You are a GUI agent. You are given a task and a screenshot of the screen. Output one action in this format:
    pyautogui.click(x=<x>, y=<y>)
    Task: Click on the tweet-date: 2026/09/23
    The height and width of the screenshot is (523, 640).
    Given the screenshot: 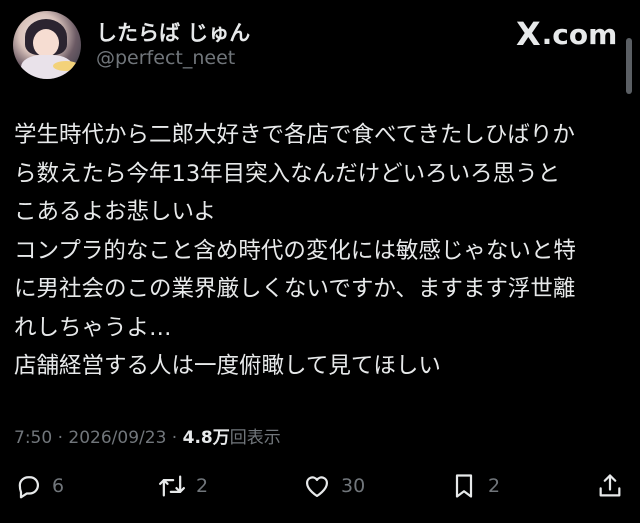 What is the action you would take?
    pyautogui.click(x=117, y=438)
    